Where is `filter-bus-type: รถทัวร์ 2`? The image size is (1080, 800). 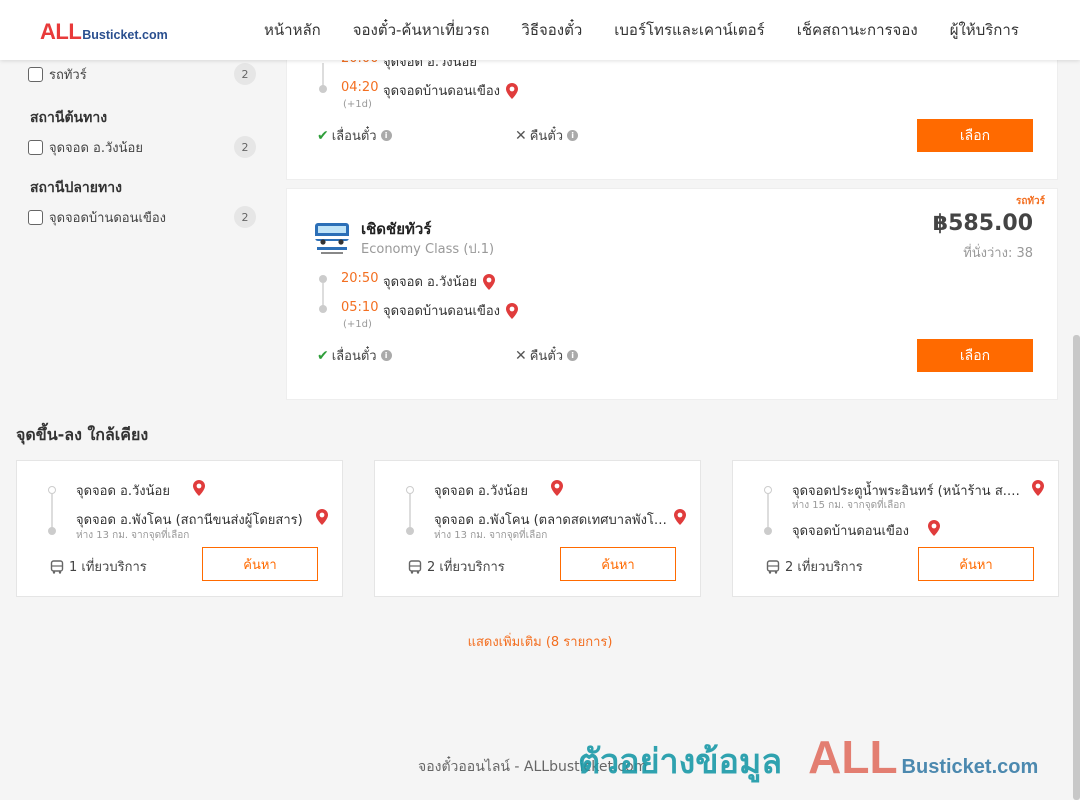
filter-bus-type: รถทัวร์ 2 is located at coordinates (143, 74).